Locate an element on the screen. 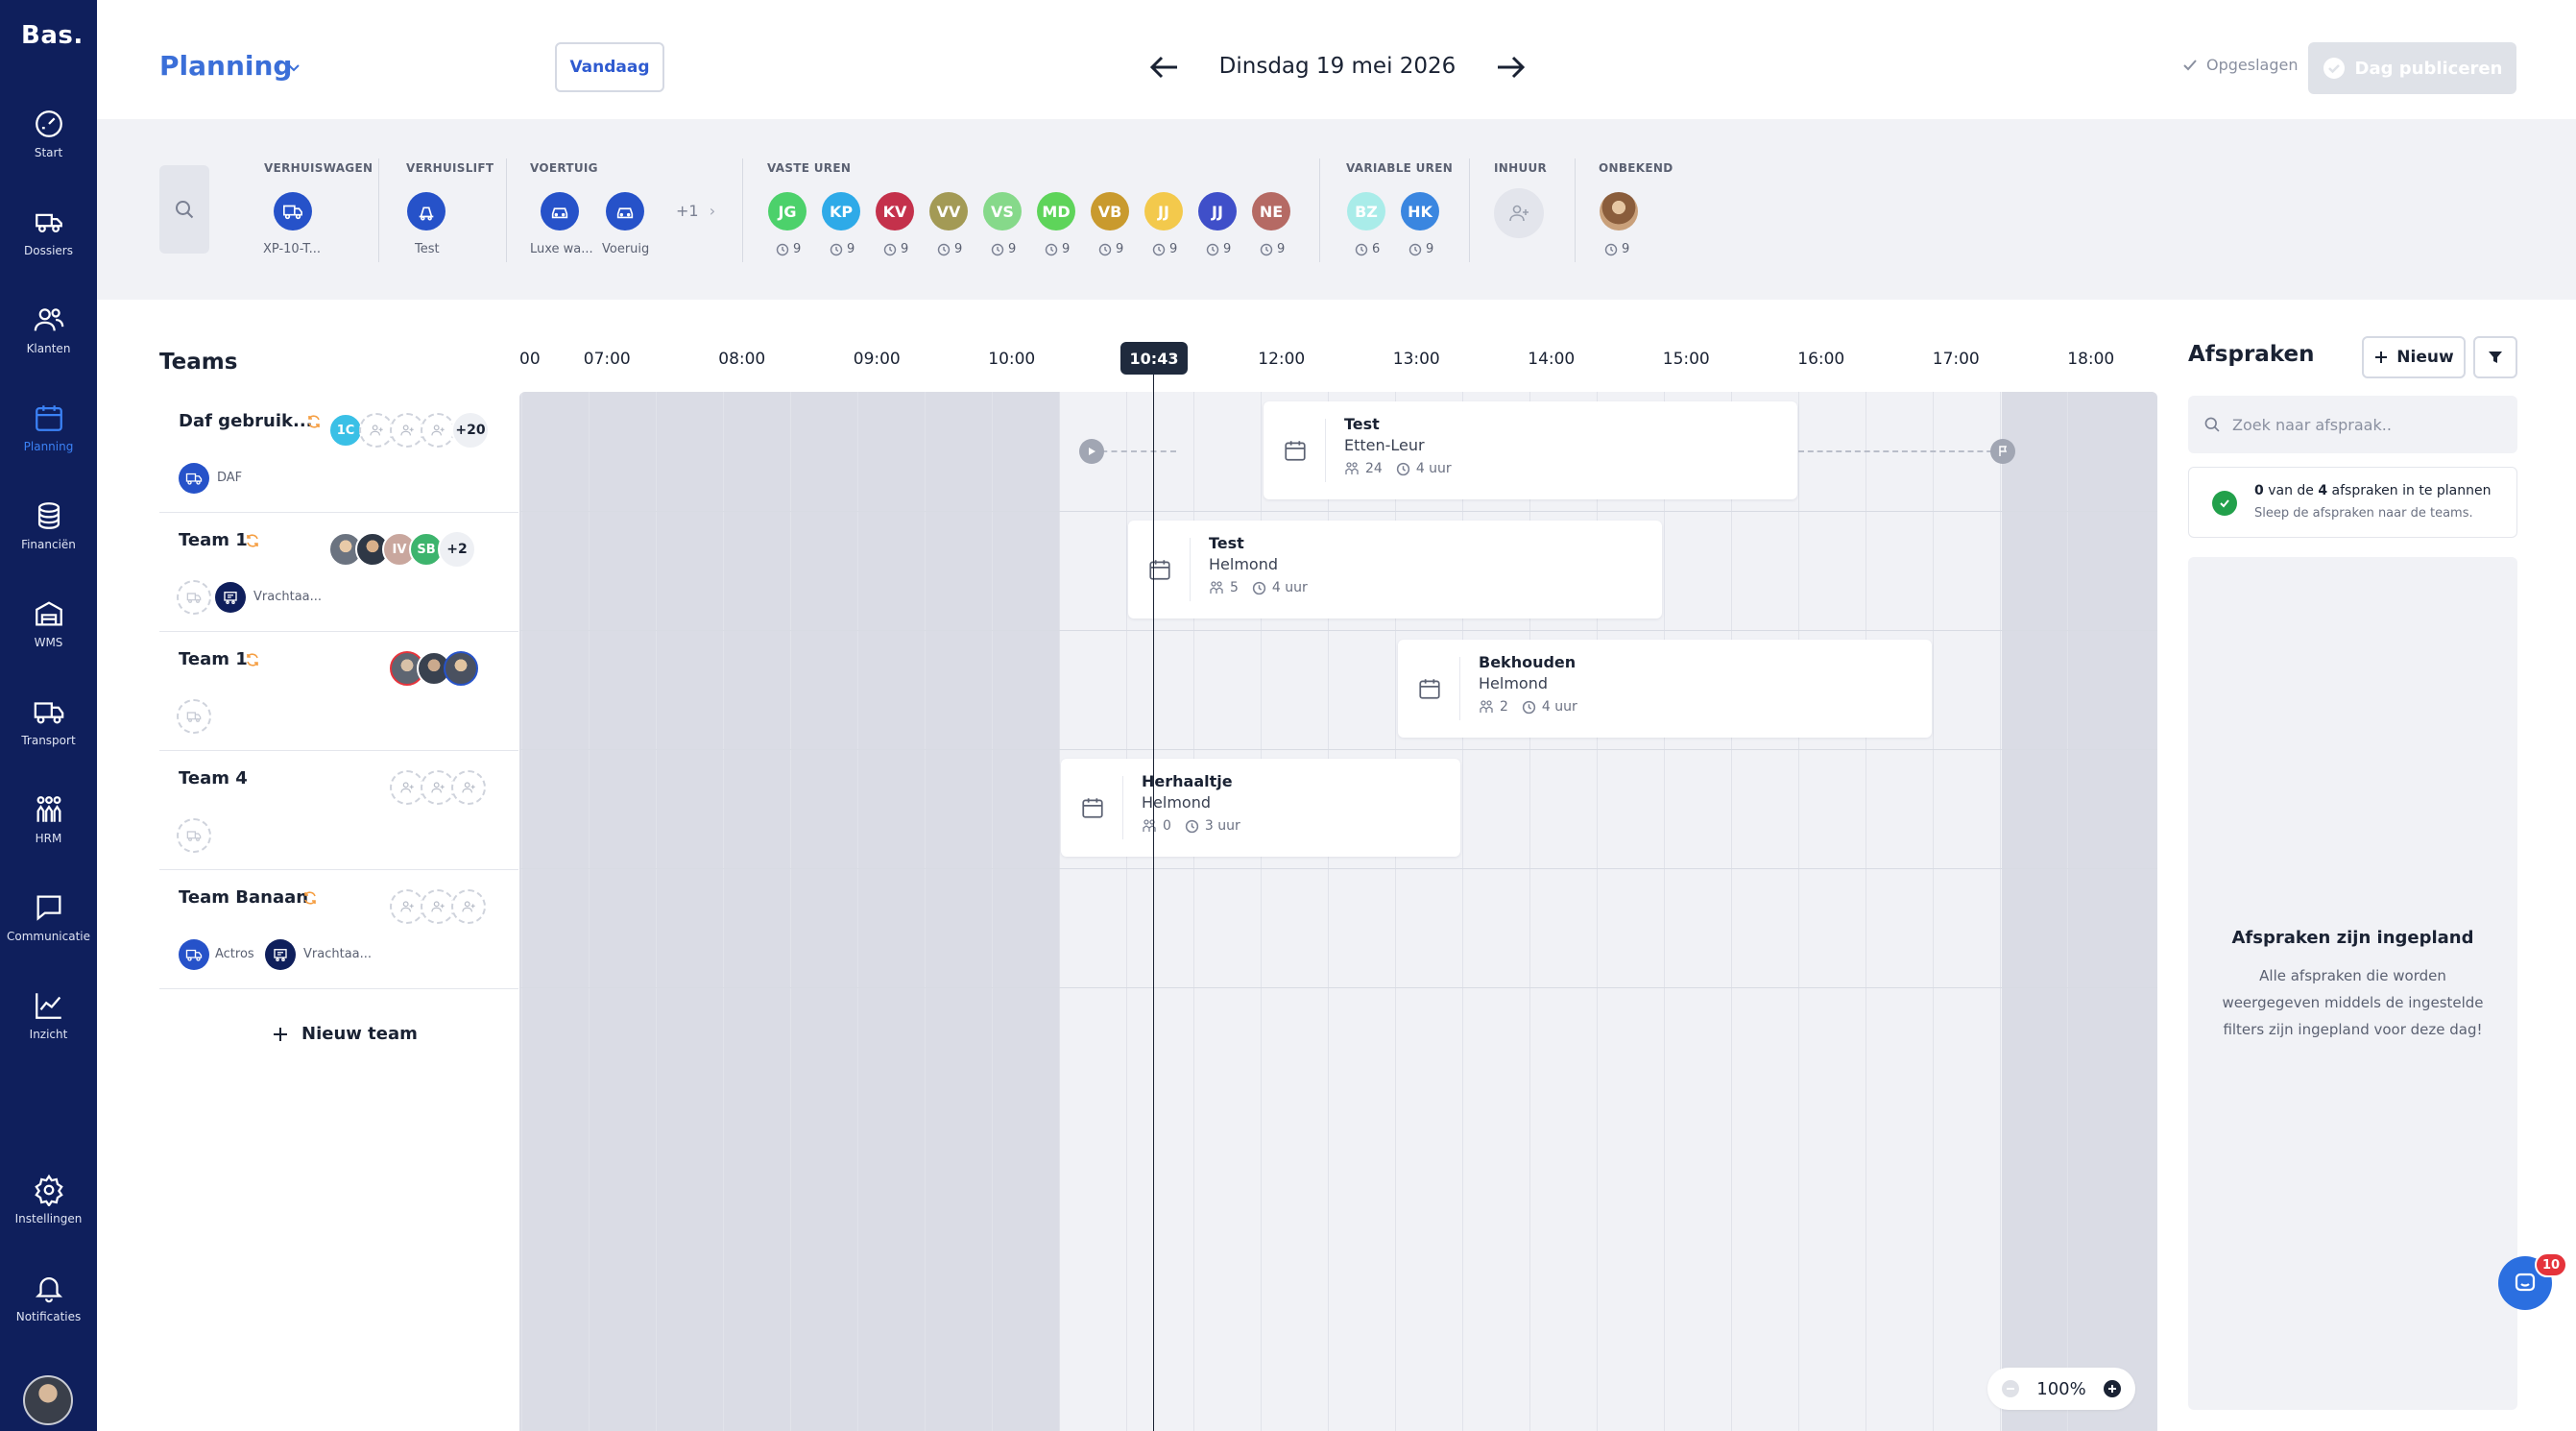 The image size is (2576, 1431). employee-avatar: NE is located at coordinates (1271, 211).